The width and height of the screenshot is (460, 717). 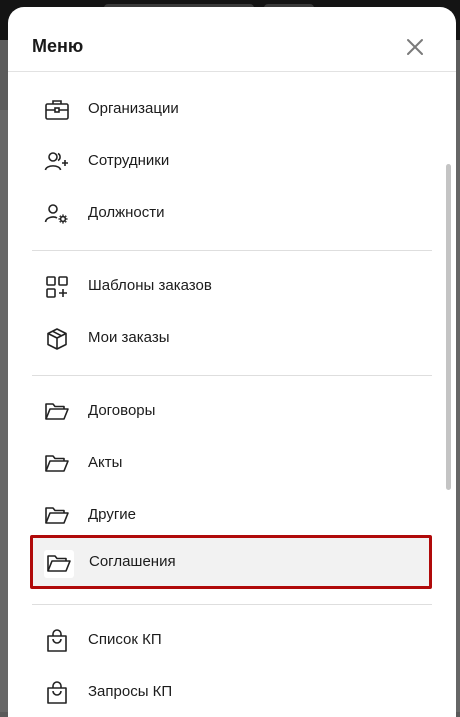 I want to click on menu-item-positions: Должности, so click(x=231, y=214).